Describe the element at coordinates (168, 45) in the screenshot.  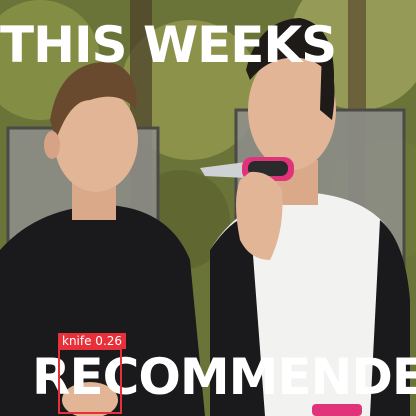
I see `caption-top: THIS WEEKS` at that location.